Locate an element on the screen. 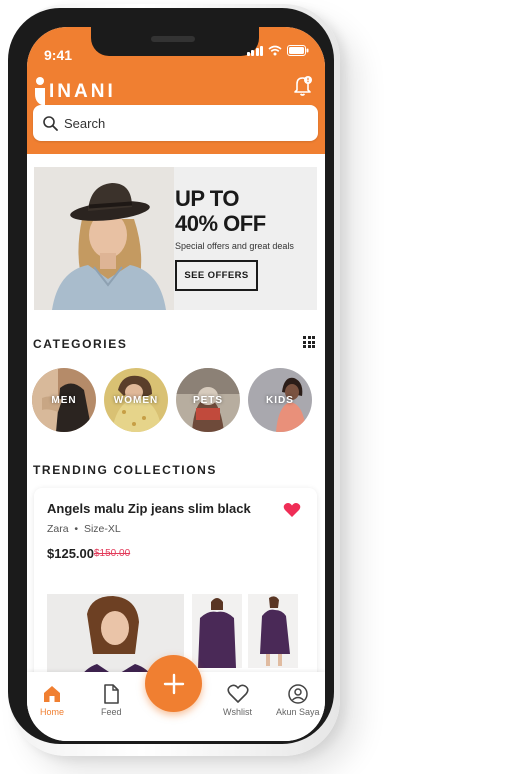 Image resolution: width=524 pixels, height=774 pixels. category-list: MEN WOMEN PETS KIDS is located at coordinates (172, 400).